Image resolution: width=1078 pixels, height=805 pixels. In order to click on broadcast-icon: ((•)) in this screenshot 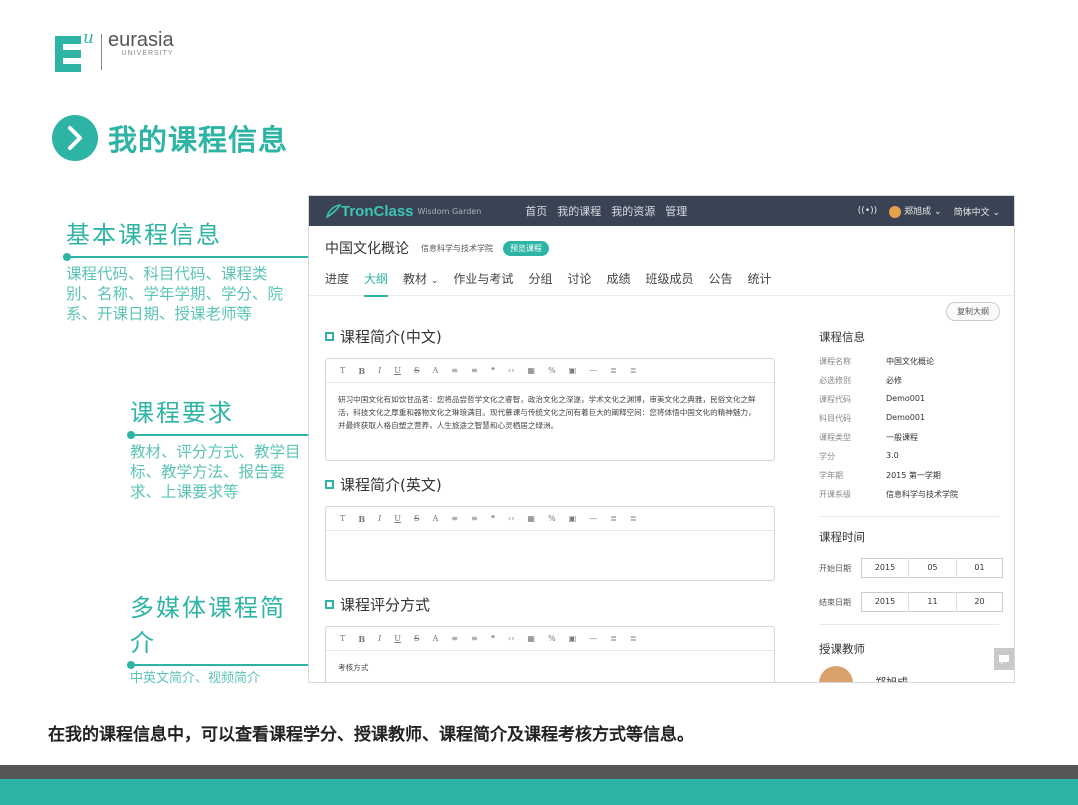, I will do `click(867, 211)`.